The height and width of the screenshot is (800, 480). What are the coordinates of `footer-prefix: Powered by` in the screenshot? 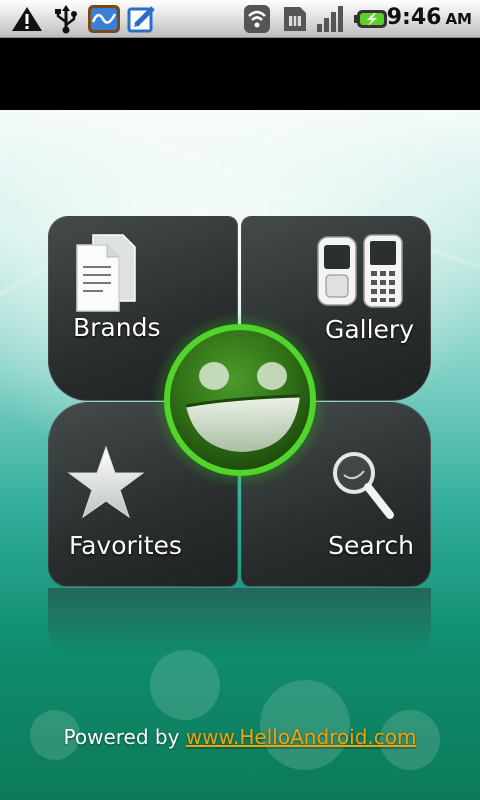 It's located at (124, 737).